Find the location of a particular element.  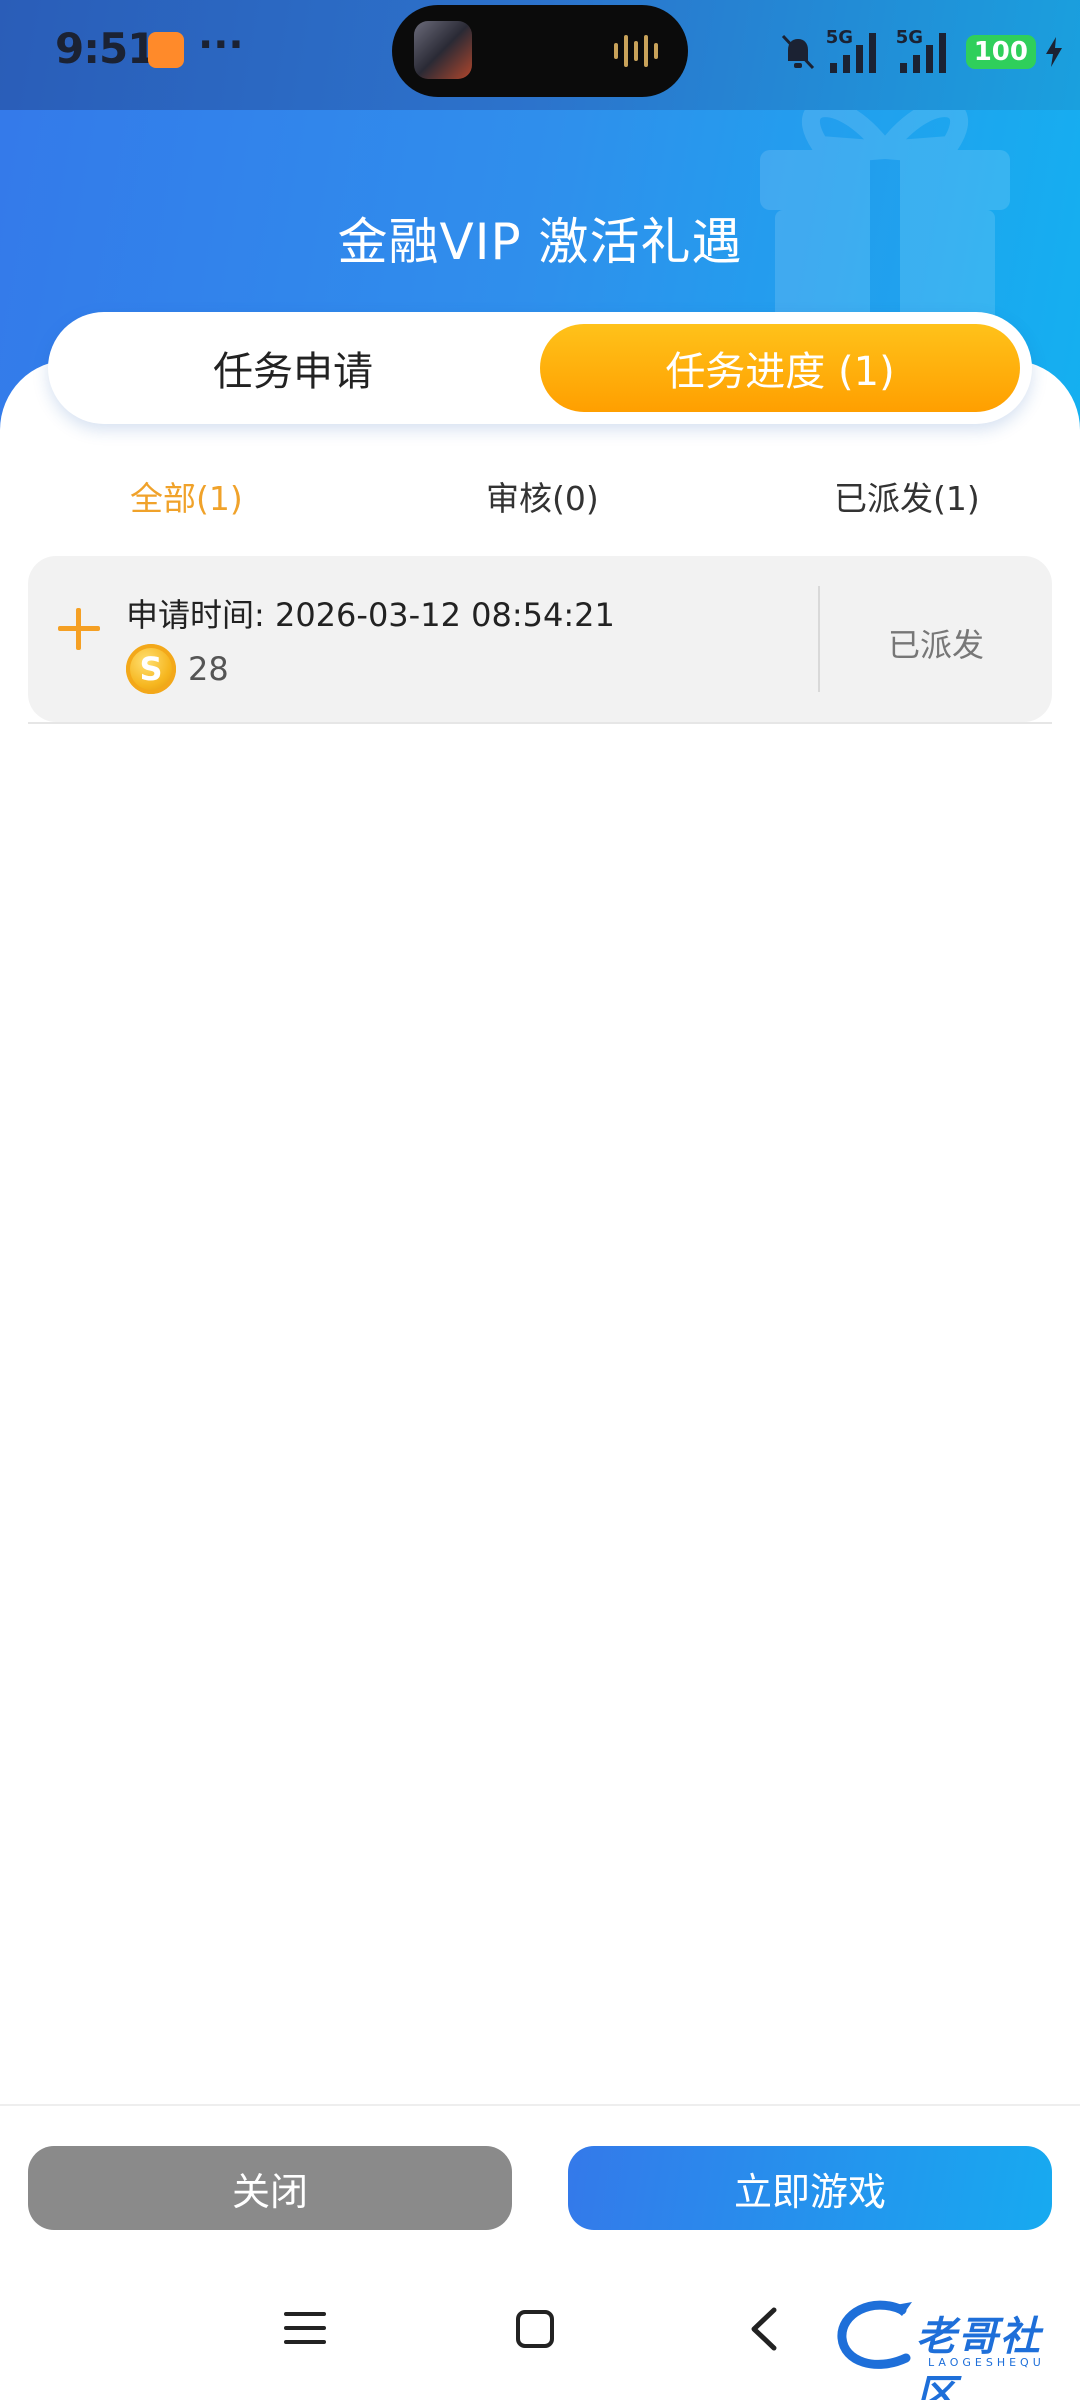

status-time: 9:51 is located at coordinates (105, 48).